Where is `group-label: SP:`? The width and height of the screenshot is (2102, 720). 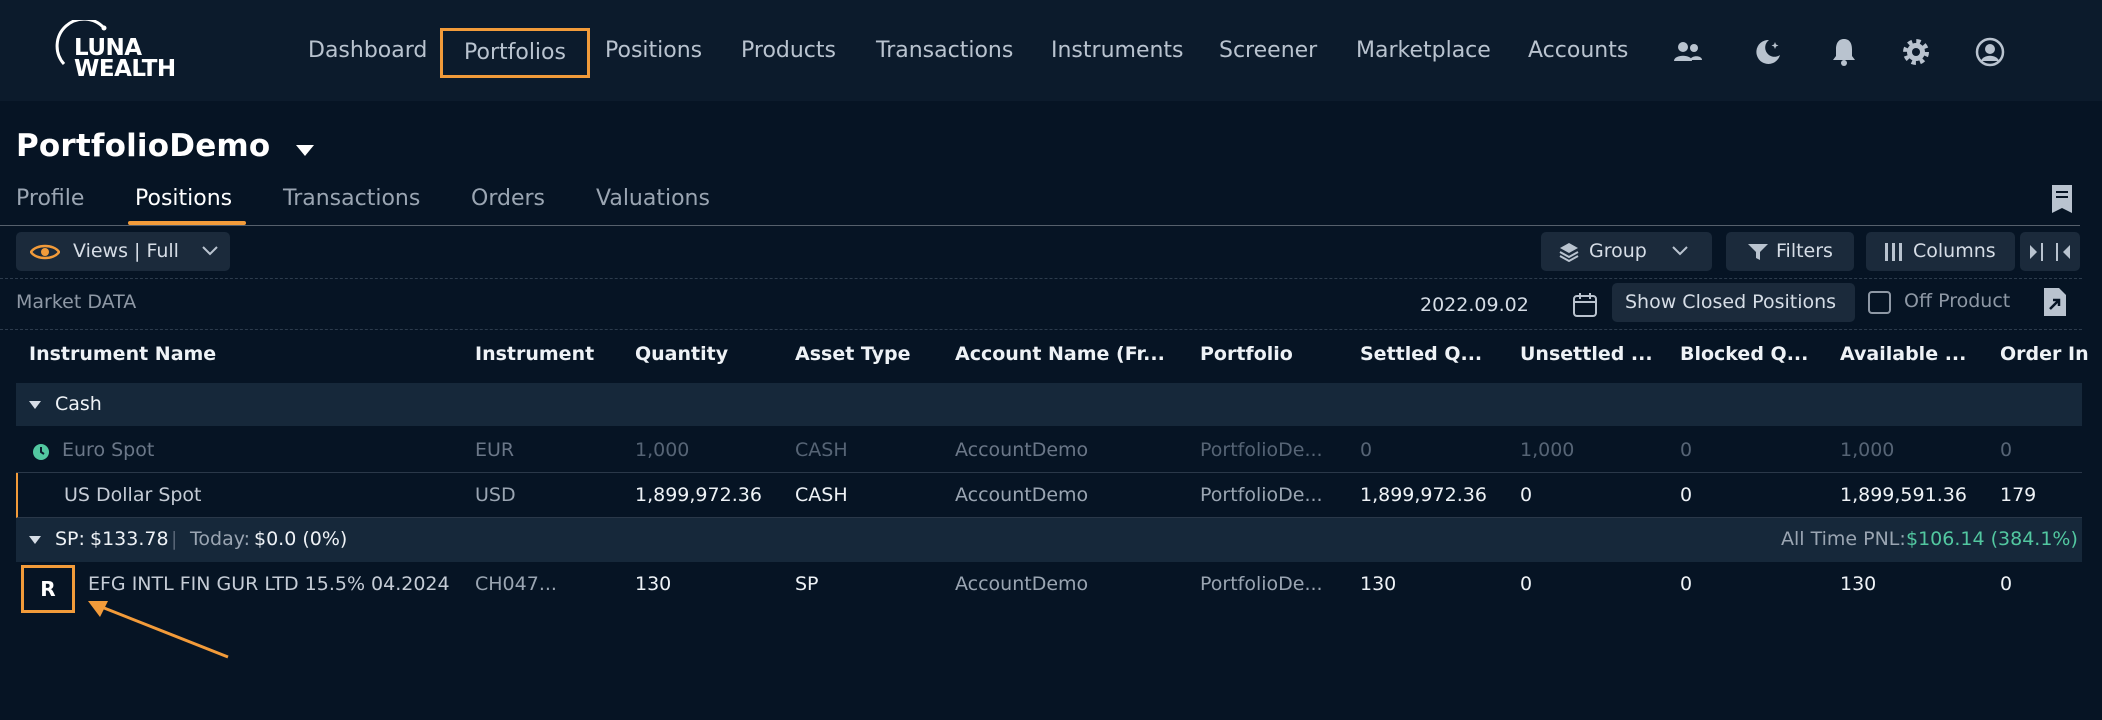
group-label: SP: is located at coordinates (70, 539).